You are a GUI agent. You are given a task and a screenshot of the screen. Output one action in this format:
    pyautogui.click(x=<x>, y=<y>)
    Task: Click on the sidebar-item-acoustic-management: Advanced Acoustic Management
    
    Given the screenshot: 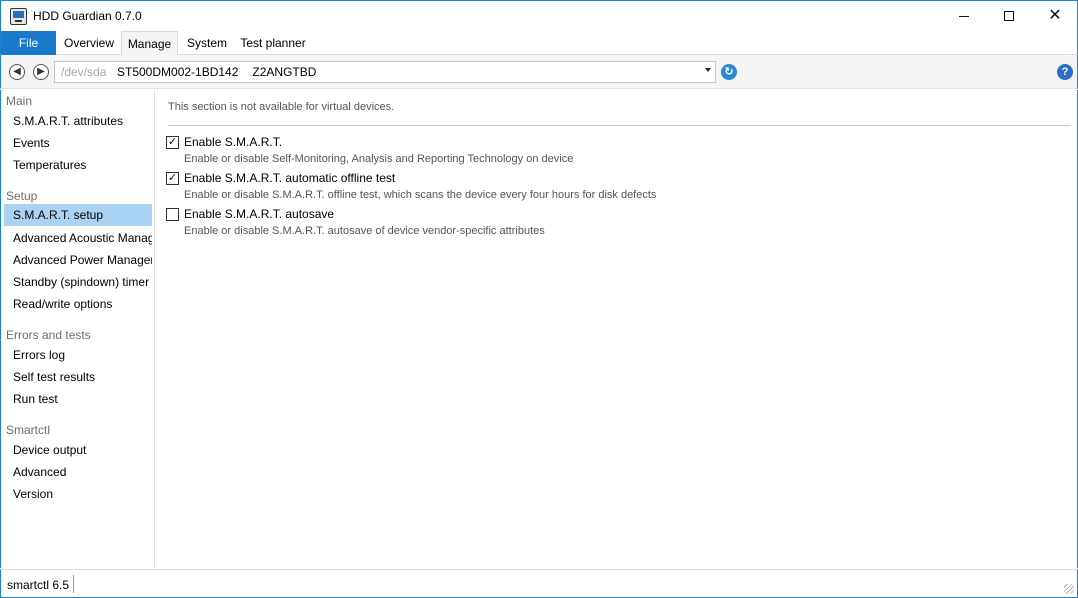 What is the action you would take?
    pyautogui.click(x=78, y=238)
    